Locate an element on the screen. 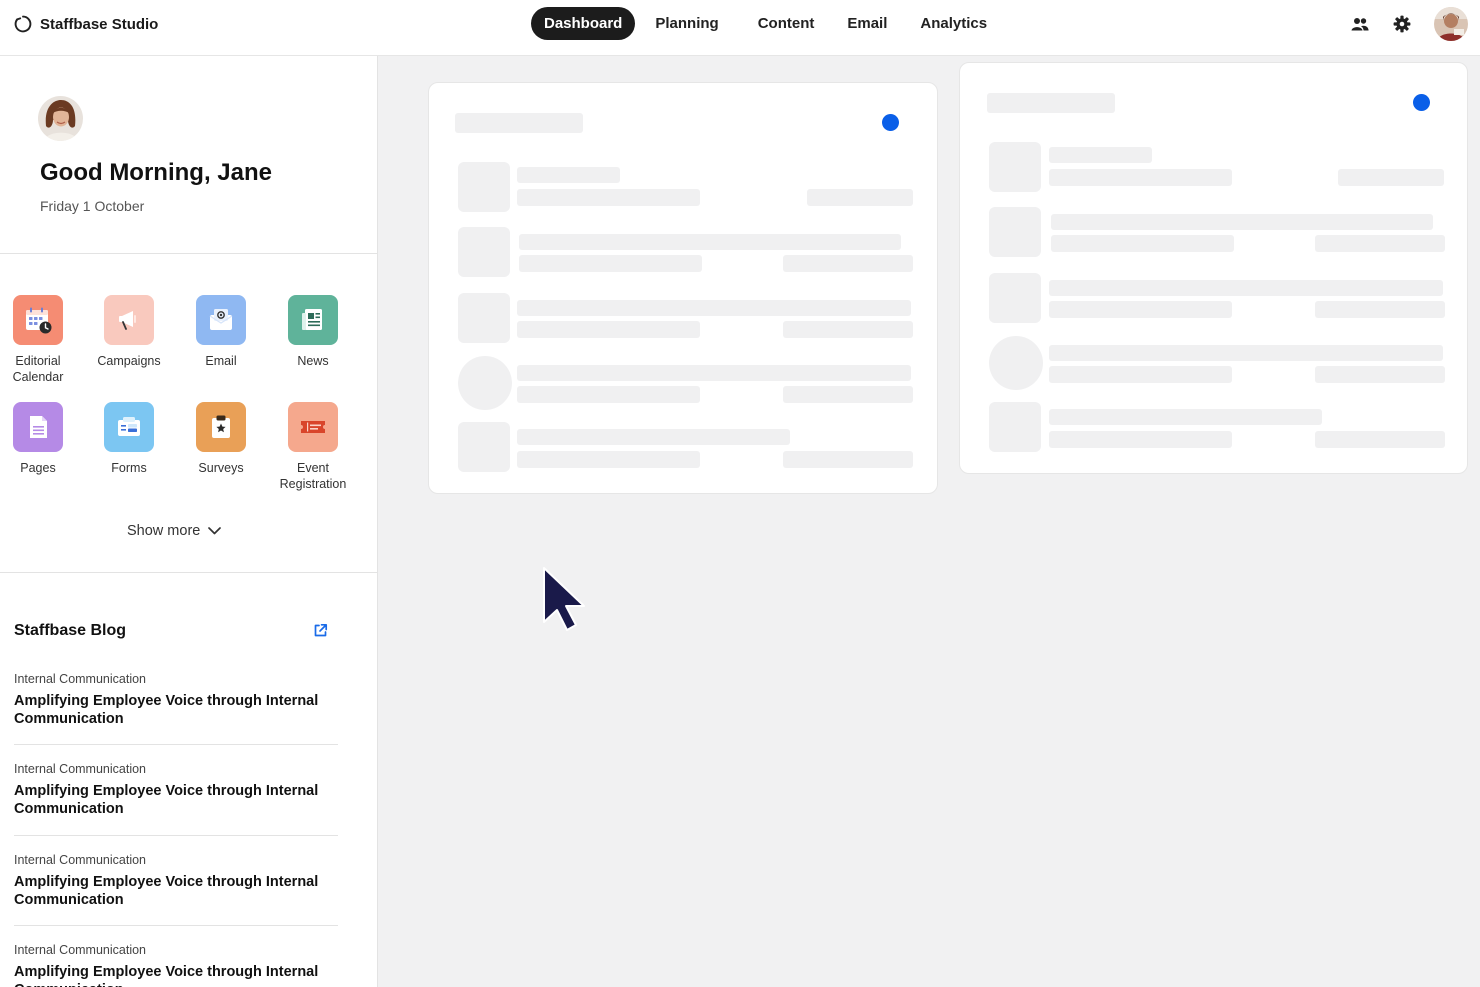 The image size is (1480, 987). user-avatar is located at coordinates (60, 118).